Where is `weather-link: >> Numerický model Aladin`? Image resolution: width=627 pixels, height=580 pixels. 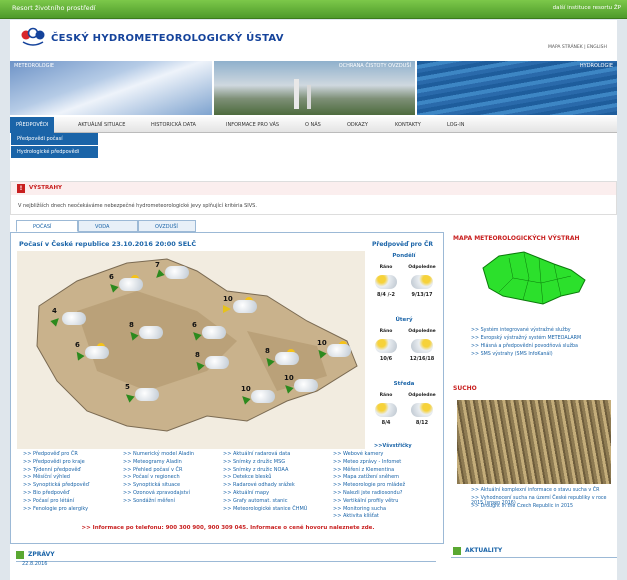 weather-link: >> Numerický model Aladin is located at coordinates (158, 454).